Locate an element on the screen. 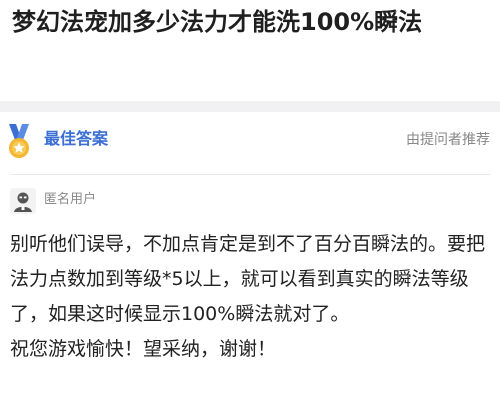 The image size is (500, 410). anonymous-avatar-icon is located at coordinates (23, 201).